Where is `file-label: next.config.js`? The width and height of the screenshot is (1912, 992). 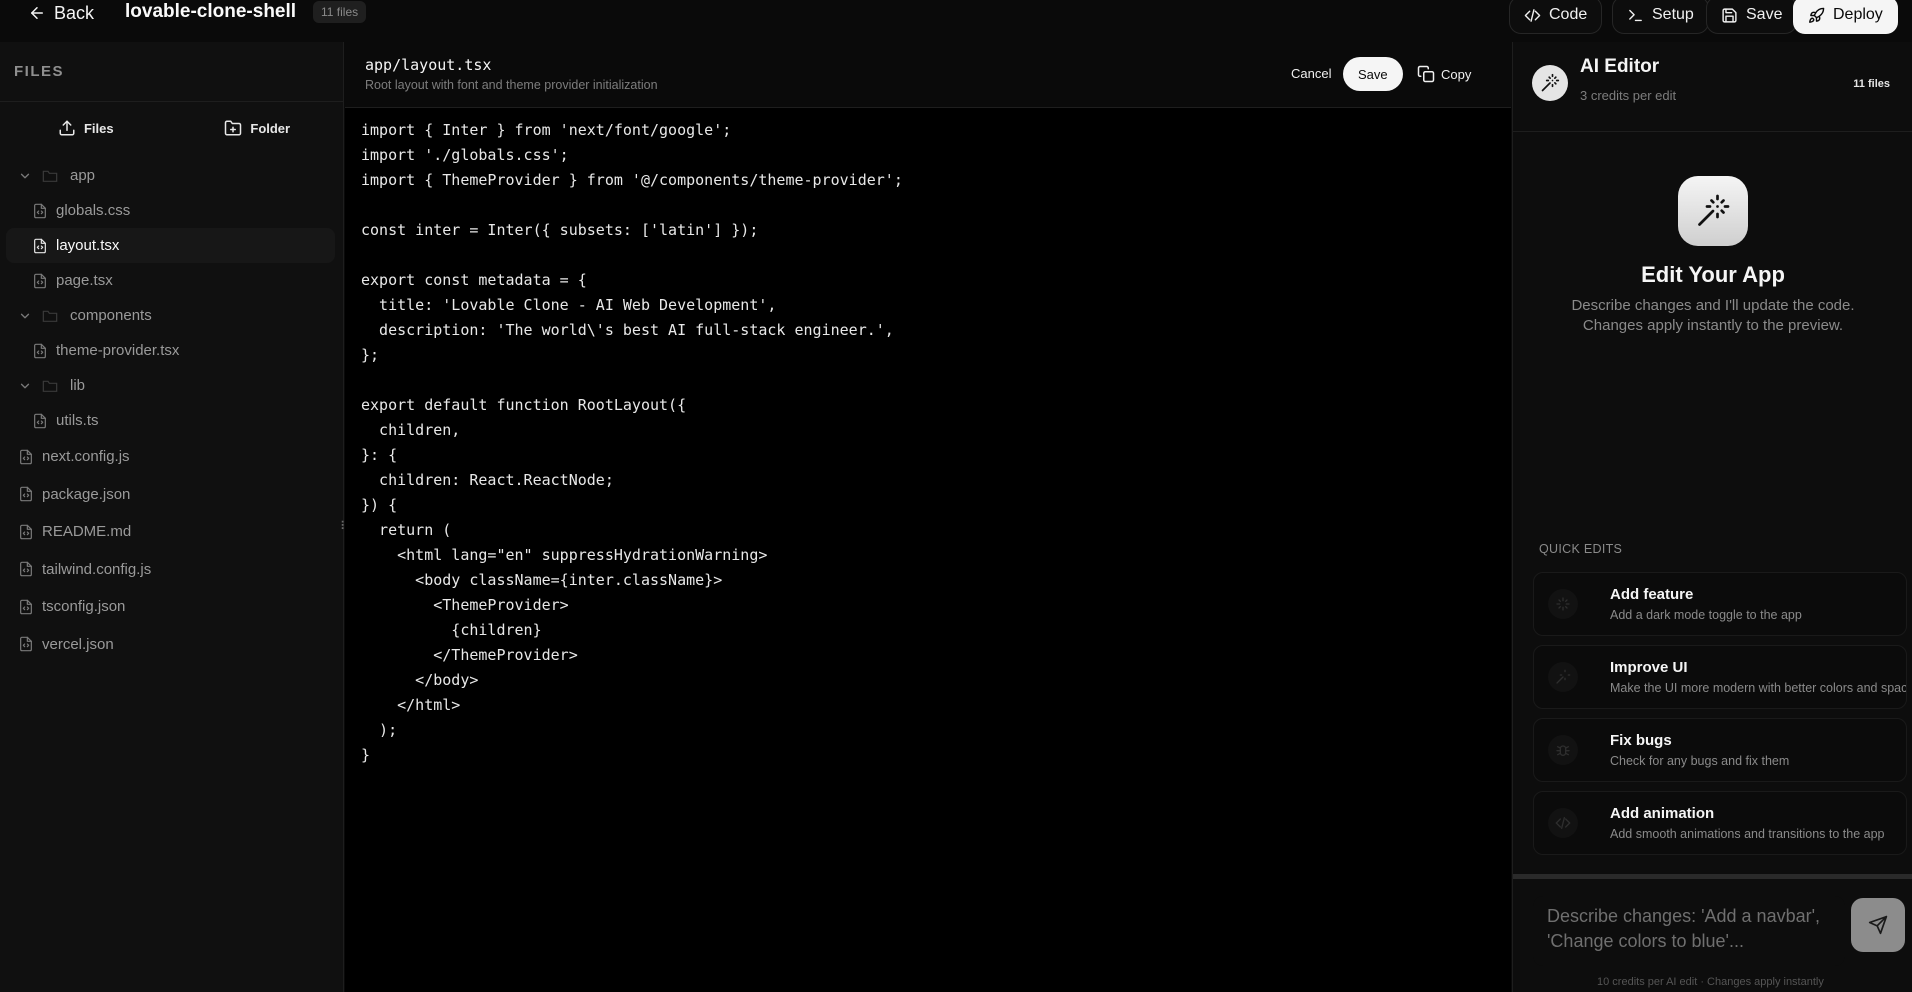
file-label: next.config.js is located at coordinates (86, 457).